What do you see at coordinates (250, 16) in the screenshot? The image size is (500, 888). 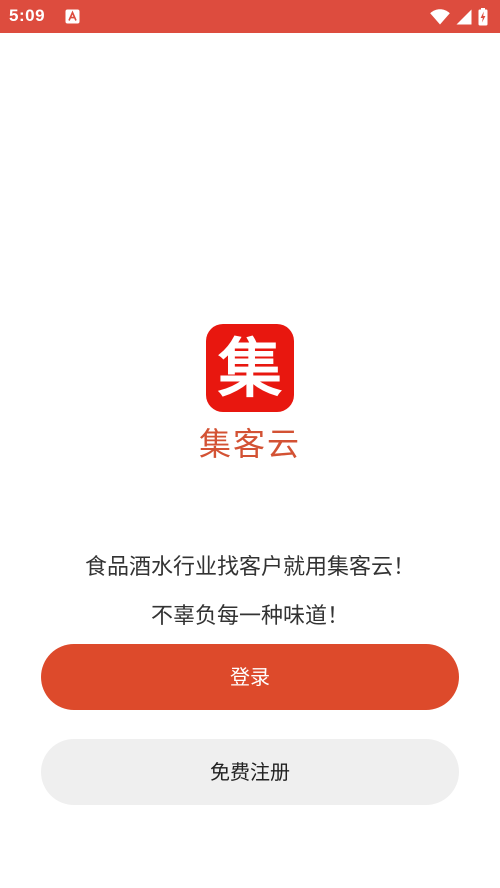 I see `status-bar: 5:09` at bounding box center [250, 16].